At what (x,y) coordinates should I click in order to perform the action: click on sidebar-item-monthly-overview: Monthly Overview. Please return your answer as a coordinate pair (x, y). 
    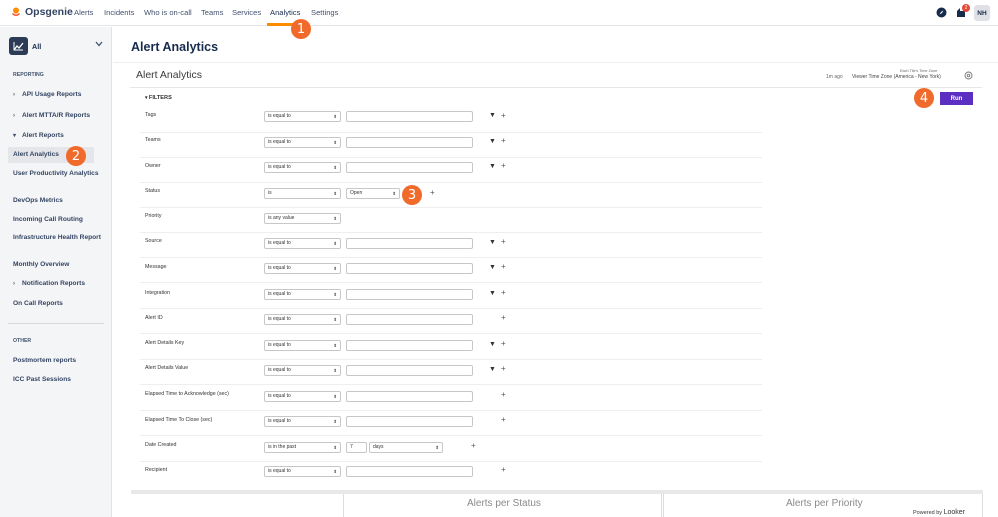
    Looking at the image, I should click on (61, 264).